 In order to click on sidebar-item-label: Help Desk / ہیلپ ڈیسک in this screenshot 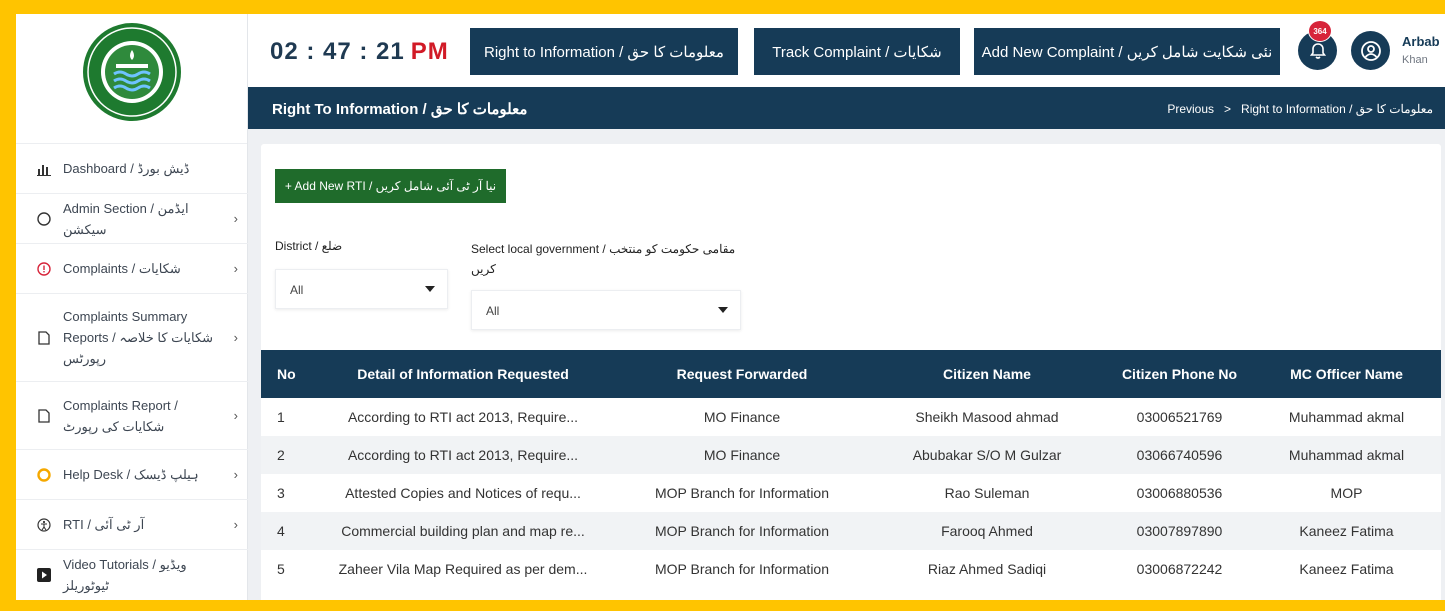, I will do `click(131, 474)`.